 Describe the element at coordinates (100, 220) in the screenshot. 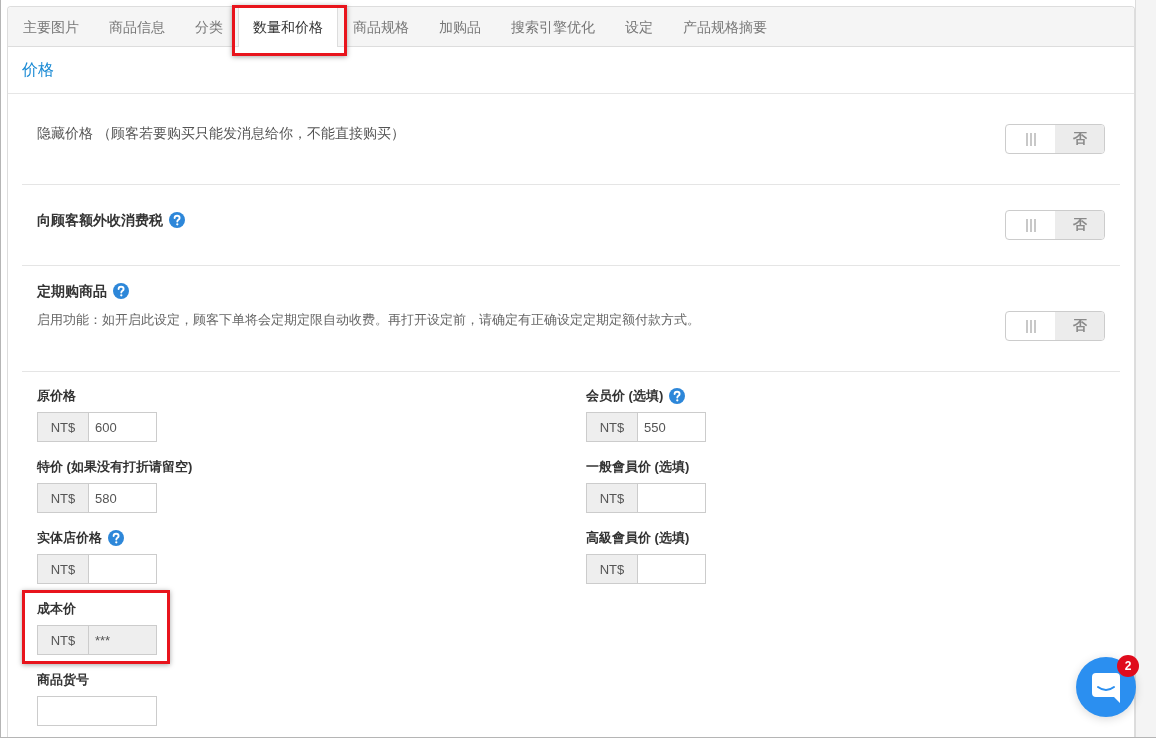

I see `setting-label: 向顾客额外收消费税` at that location.